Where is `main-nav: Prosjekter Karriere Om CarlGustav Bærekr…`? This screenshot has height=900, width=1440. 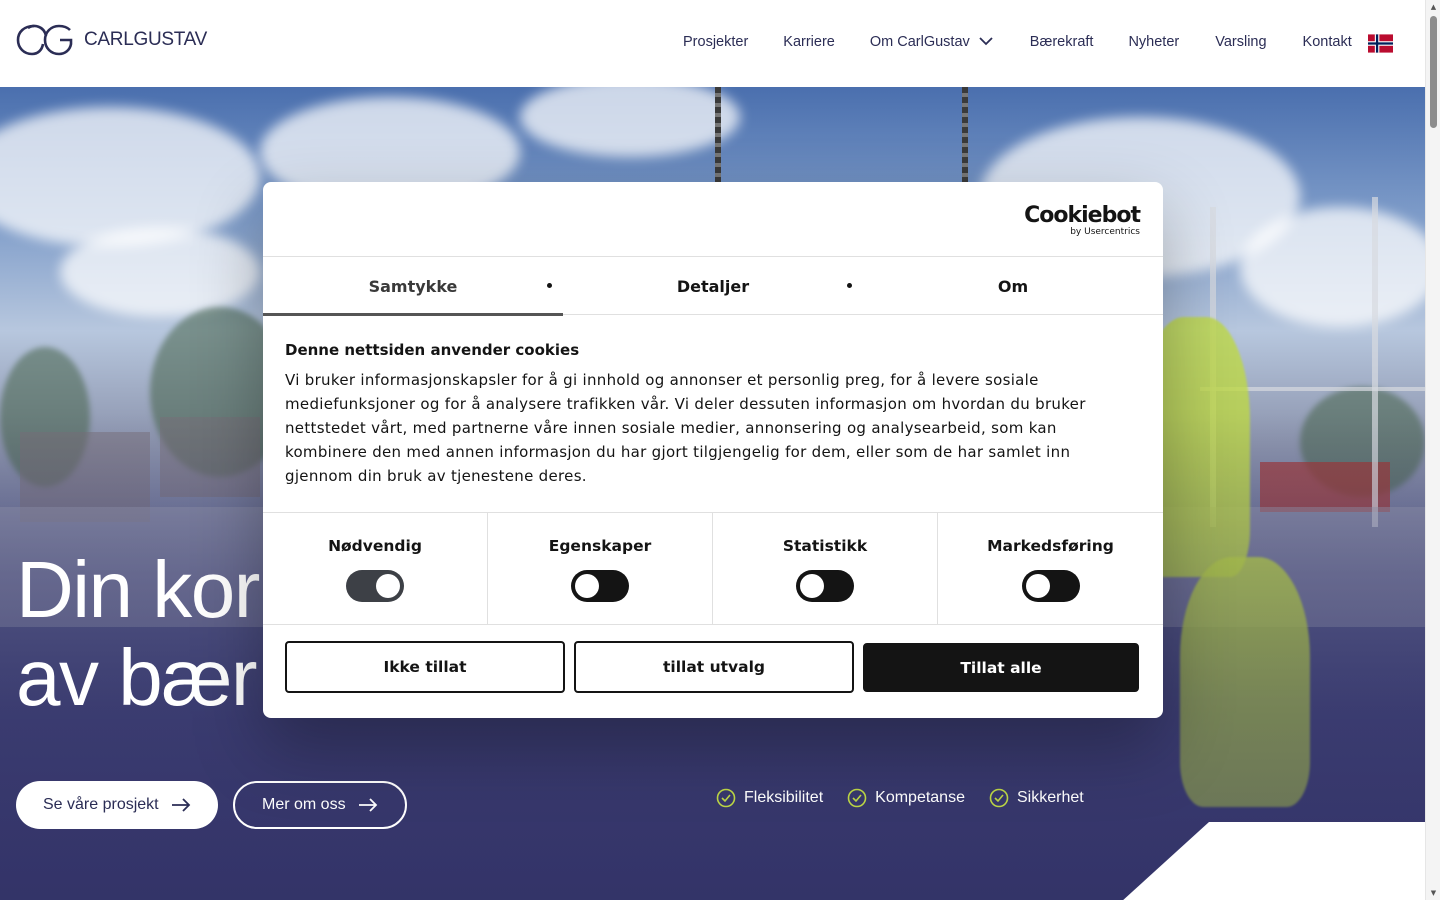 main-nav: Prosjekter Karriere Om CarlGustav Bærekr… is located at coordinates (1017, 42).